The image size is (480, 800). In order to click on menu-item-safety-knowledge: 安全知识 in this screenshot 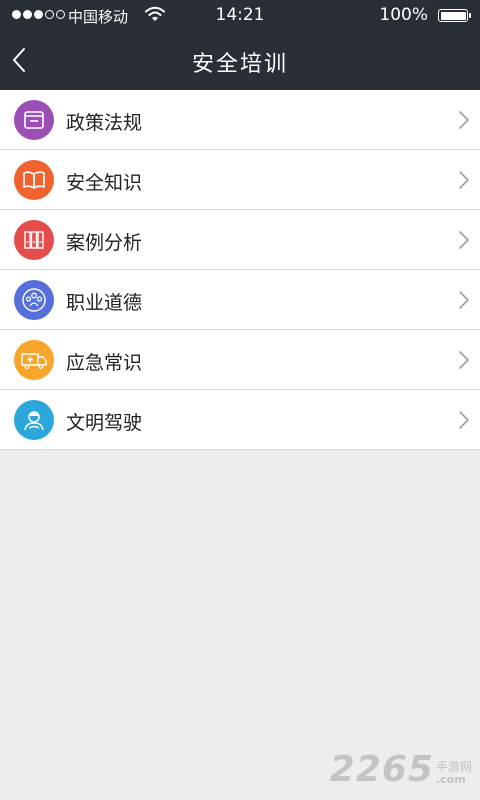, I will do `click(240, 180)`.